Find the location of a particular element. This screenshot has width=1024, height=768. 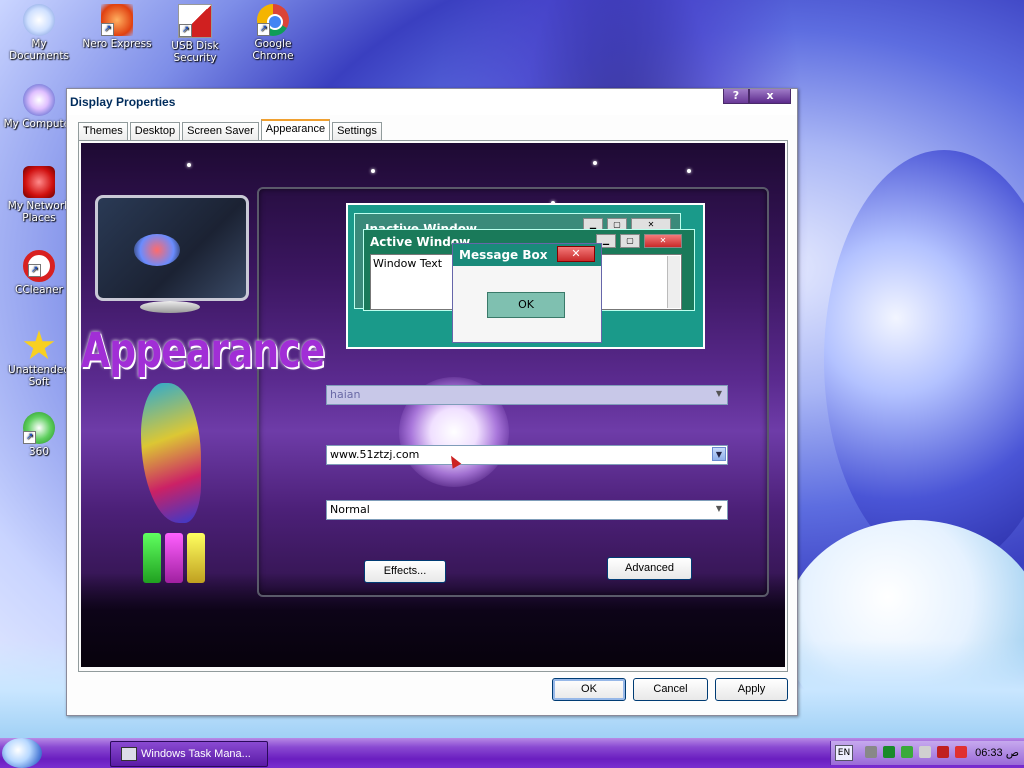

desktop-icon-label: CCleaner is located at coordinates (39, 290).